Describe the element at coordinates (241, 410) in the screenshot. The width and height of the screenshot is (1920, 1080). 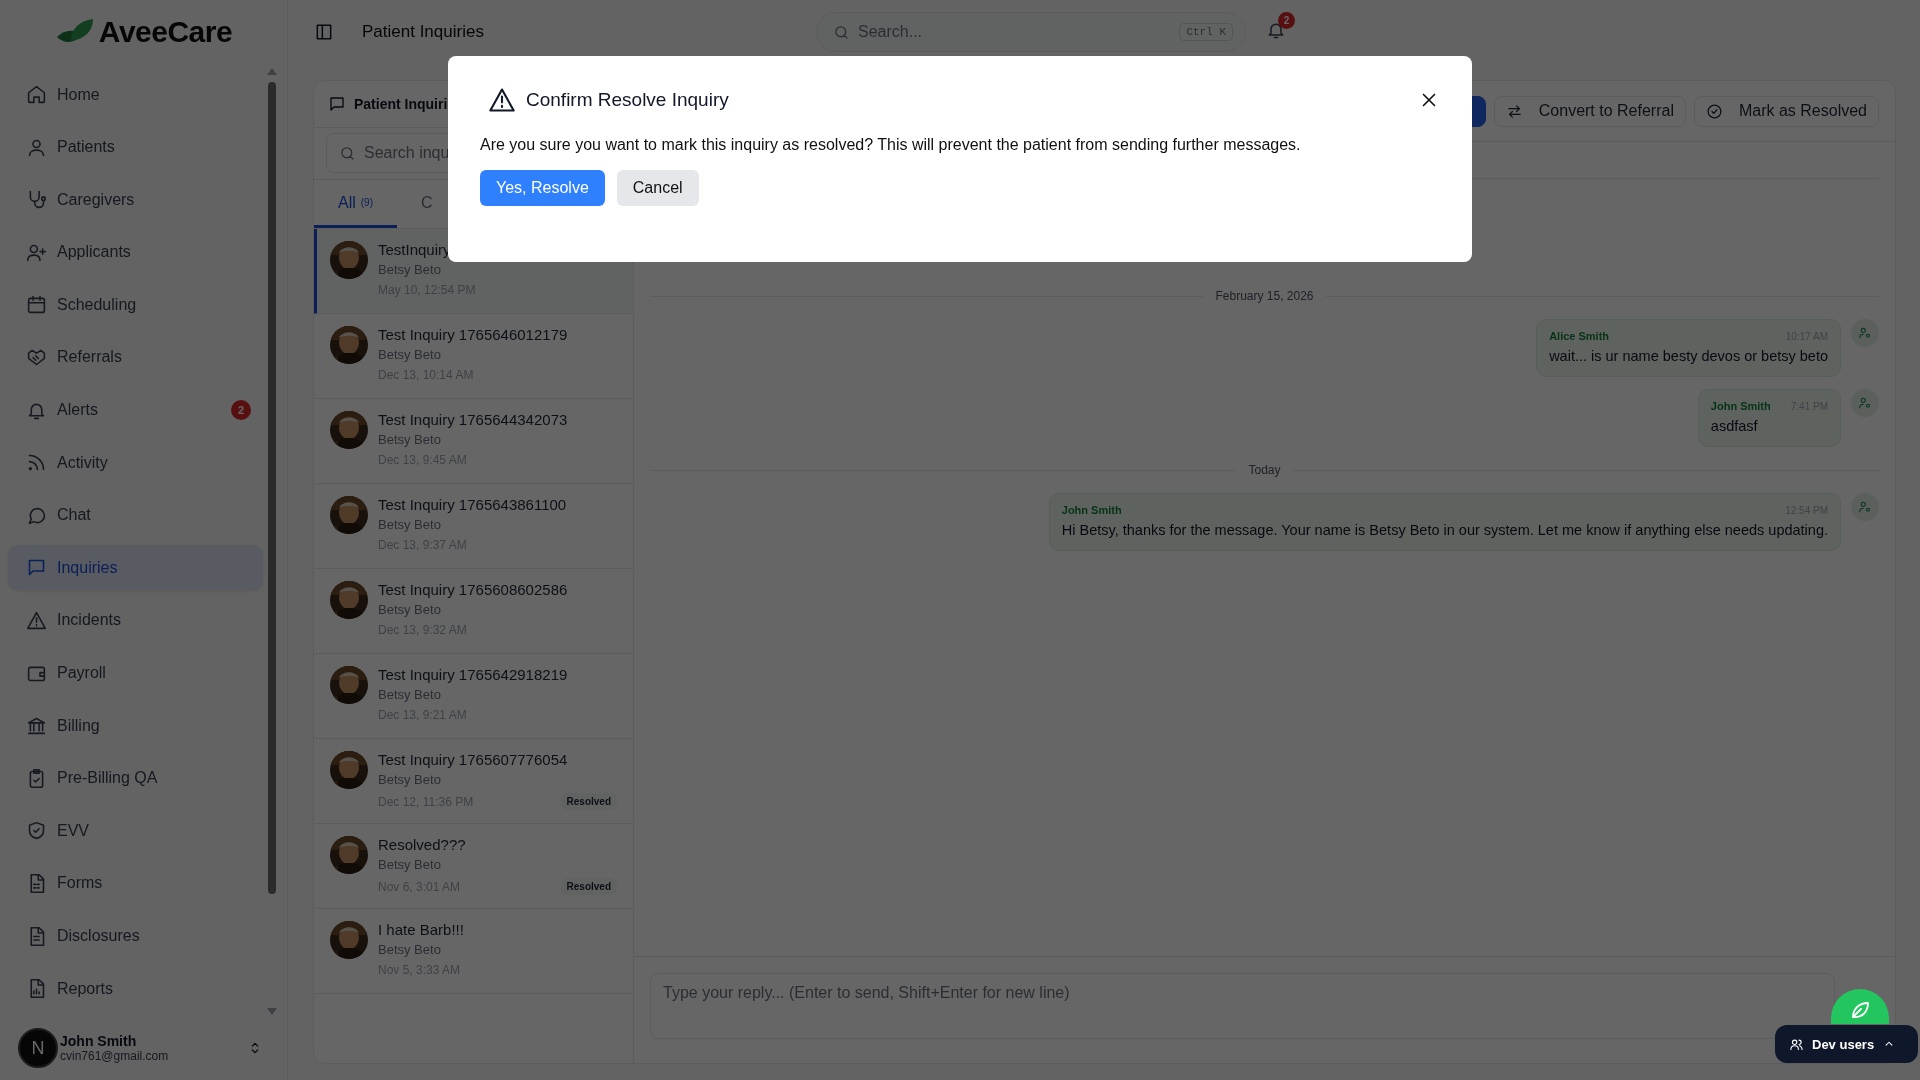
I see `count-badge: 2` at that location.